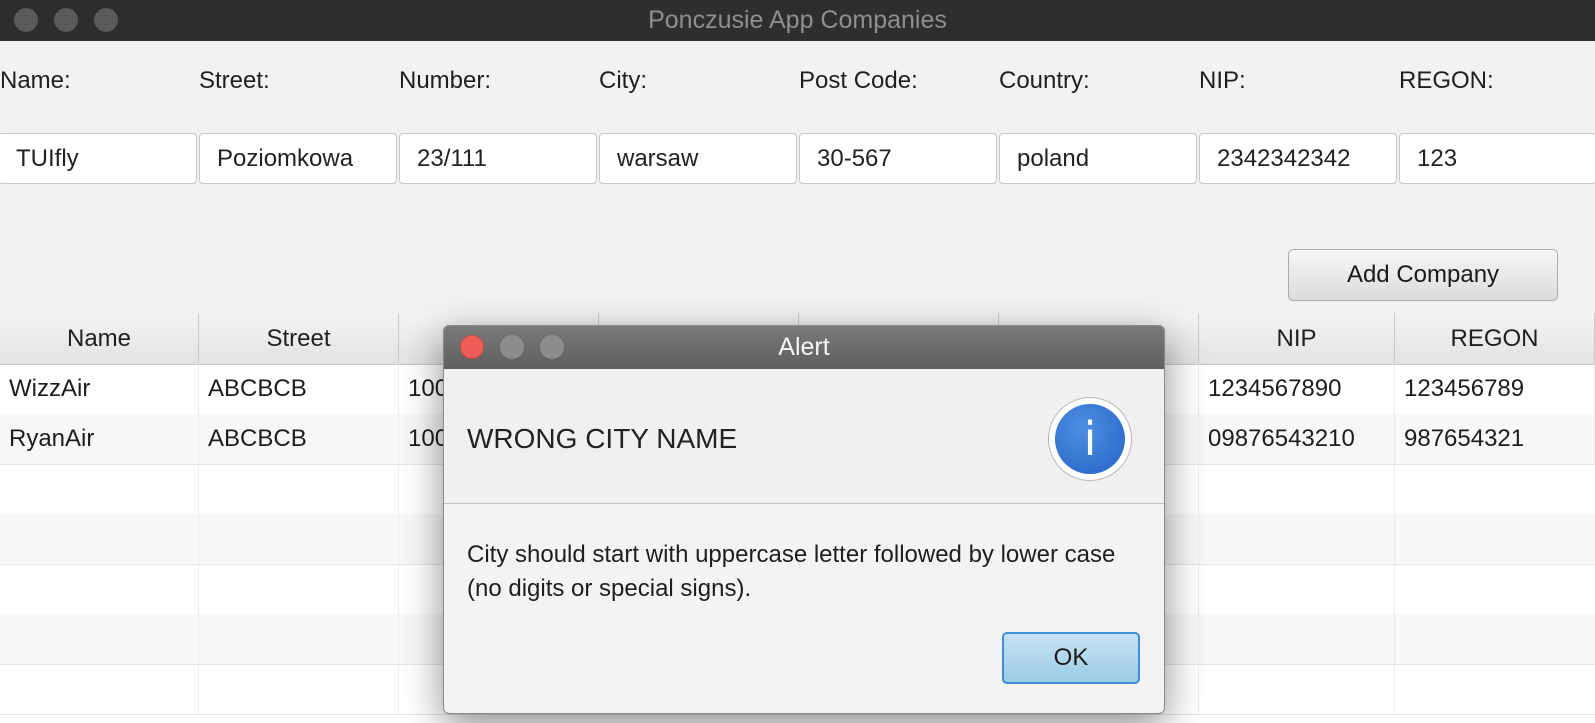 This screenshot has width=1595, height=723. I want to click on table-cell: 123456789, so click(1495, 389).